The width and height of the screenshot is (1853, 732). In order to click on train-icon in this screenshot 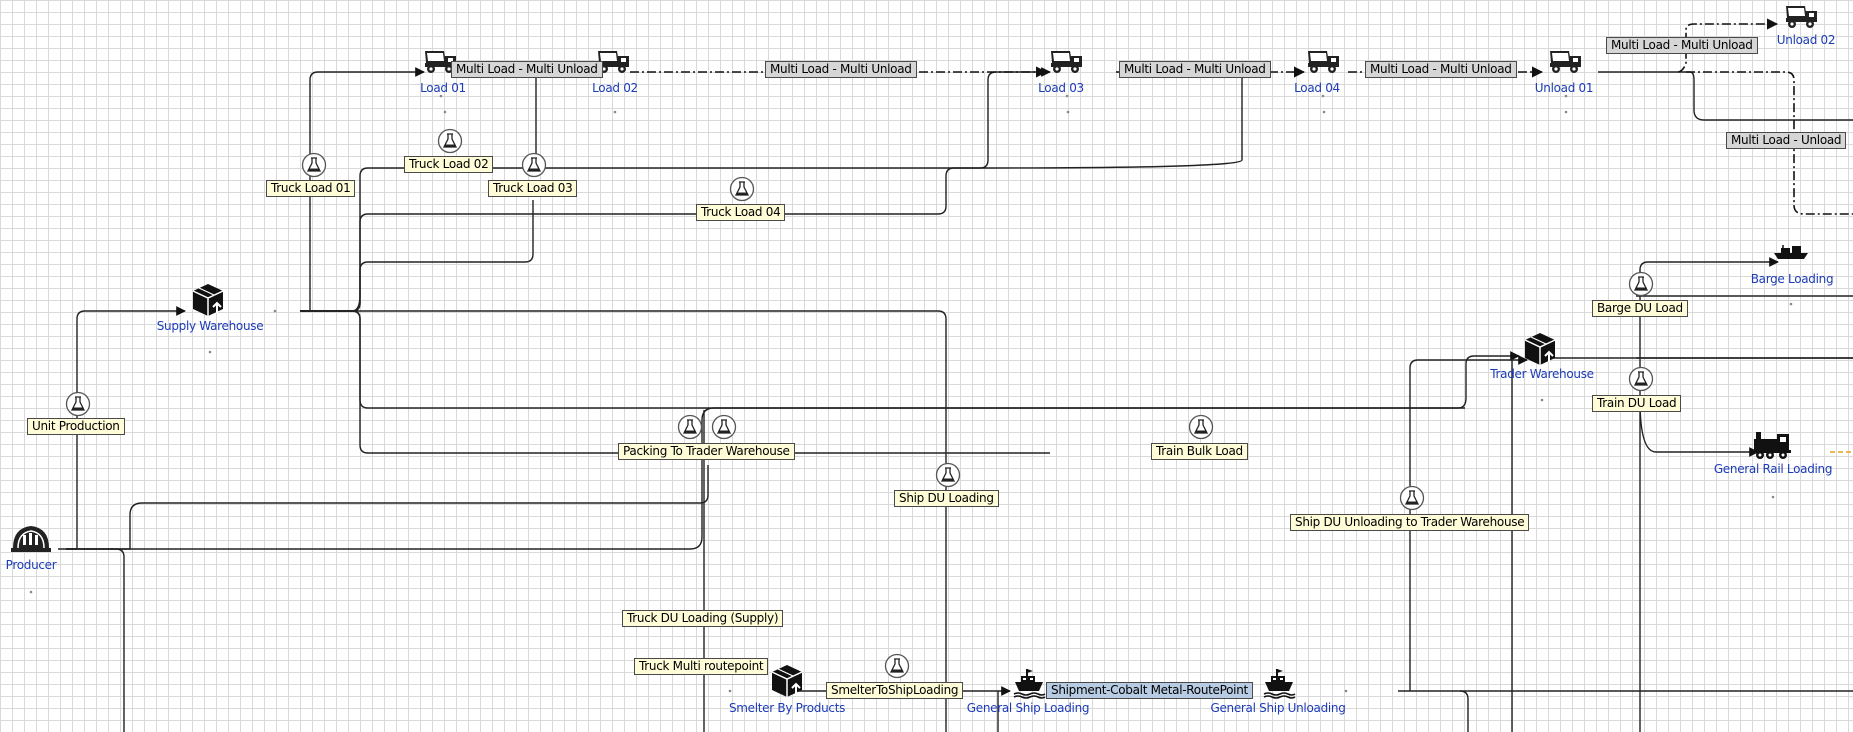, I will do `click(1772, 445)`.